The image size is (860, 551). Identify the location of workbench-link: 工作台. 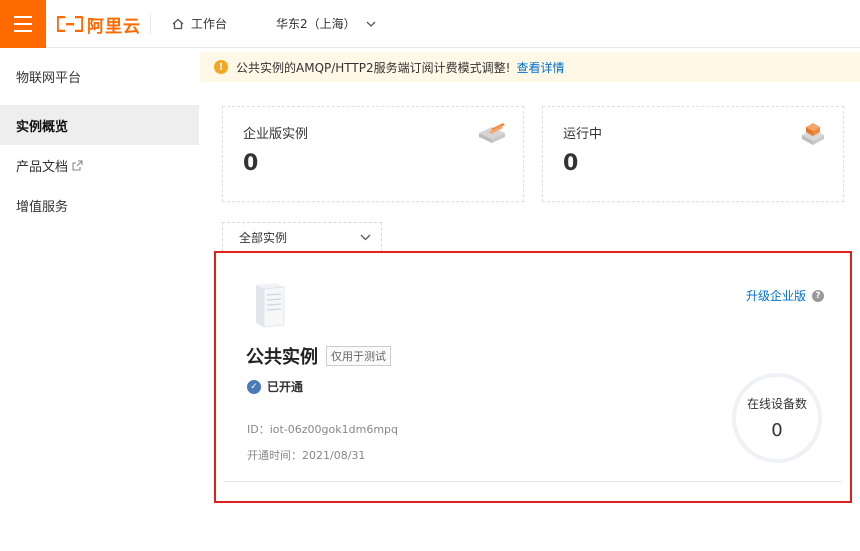
(199, 23).